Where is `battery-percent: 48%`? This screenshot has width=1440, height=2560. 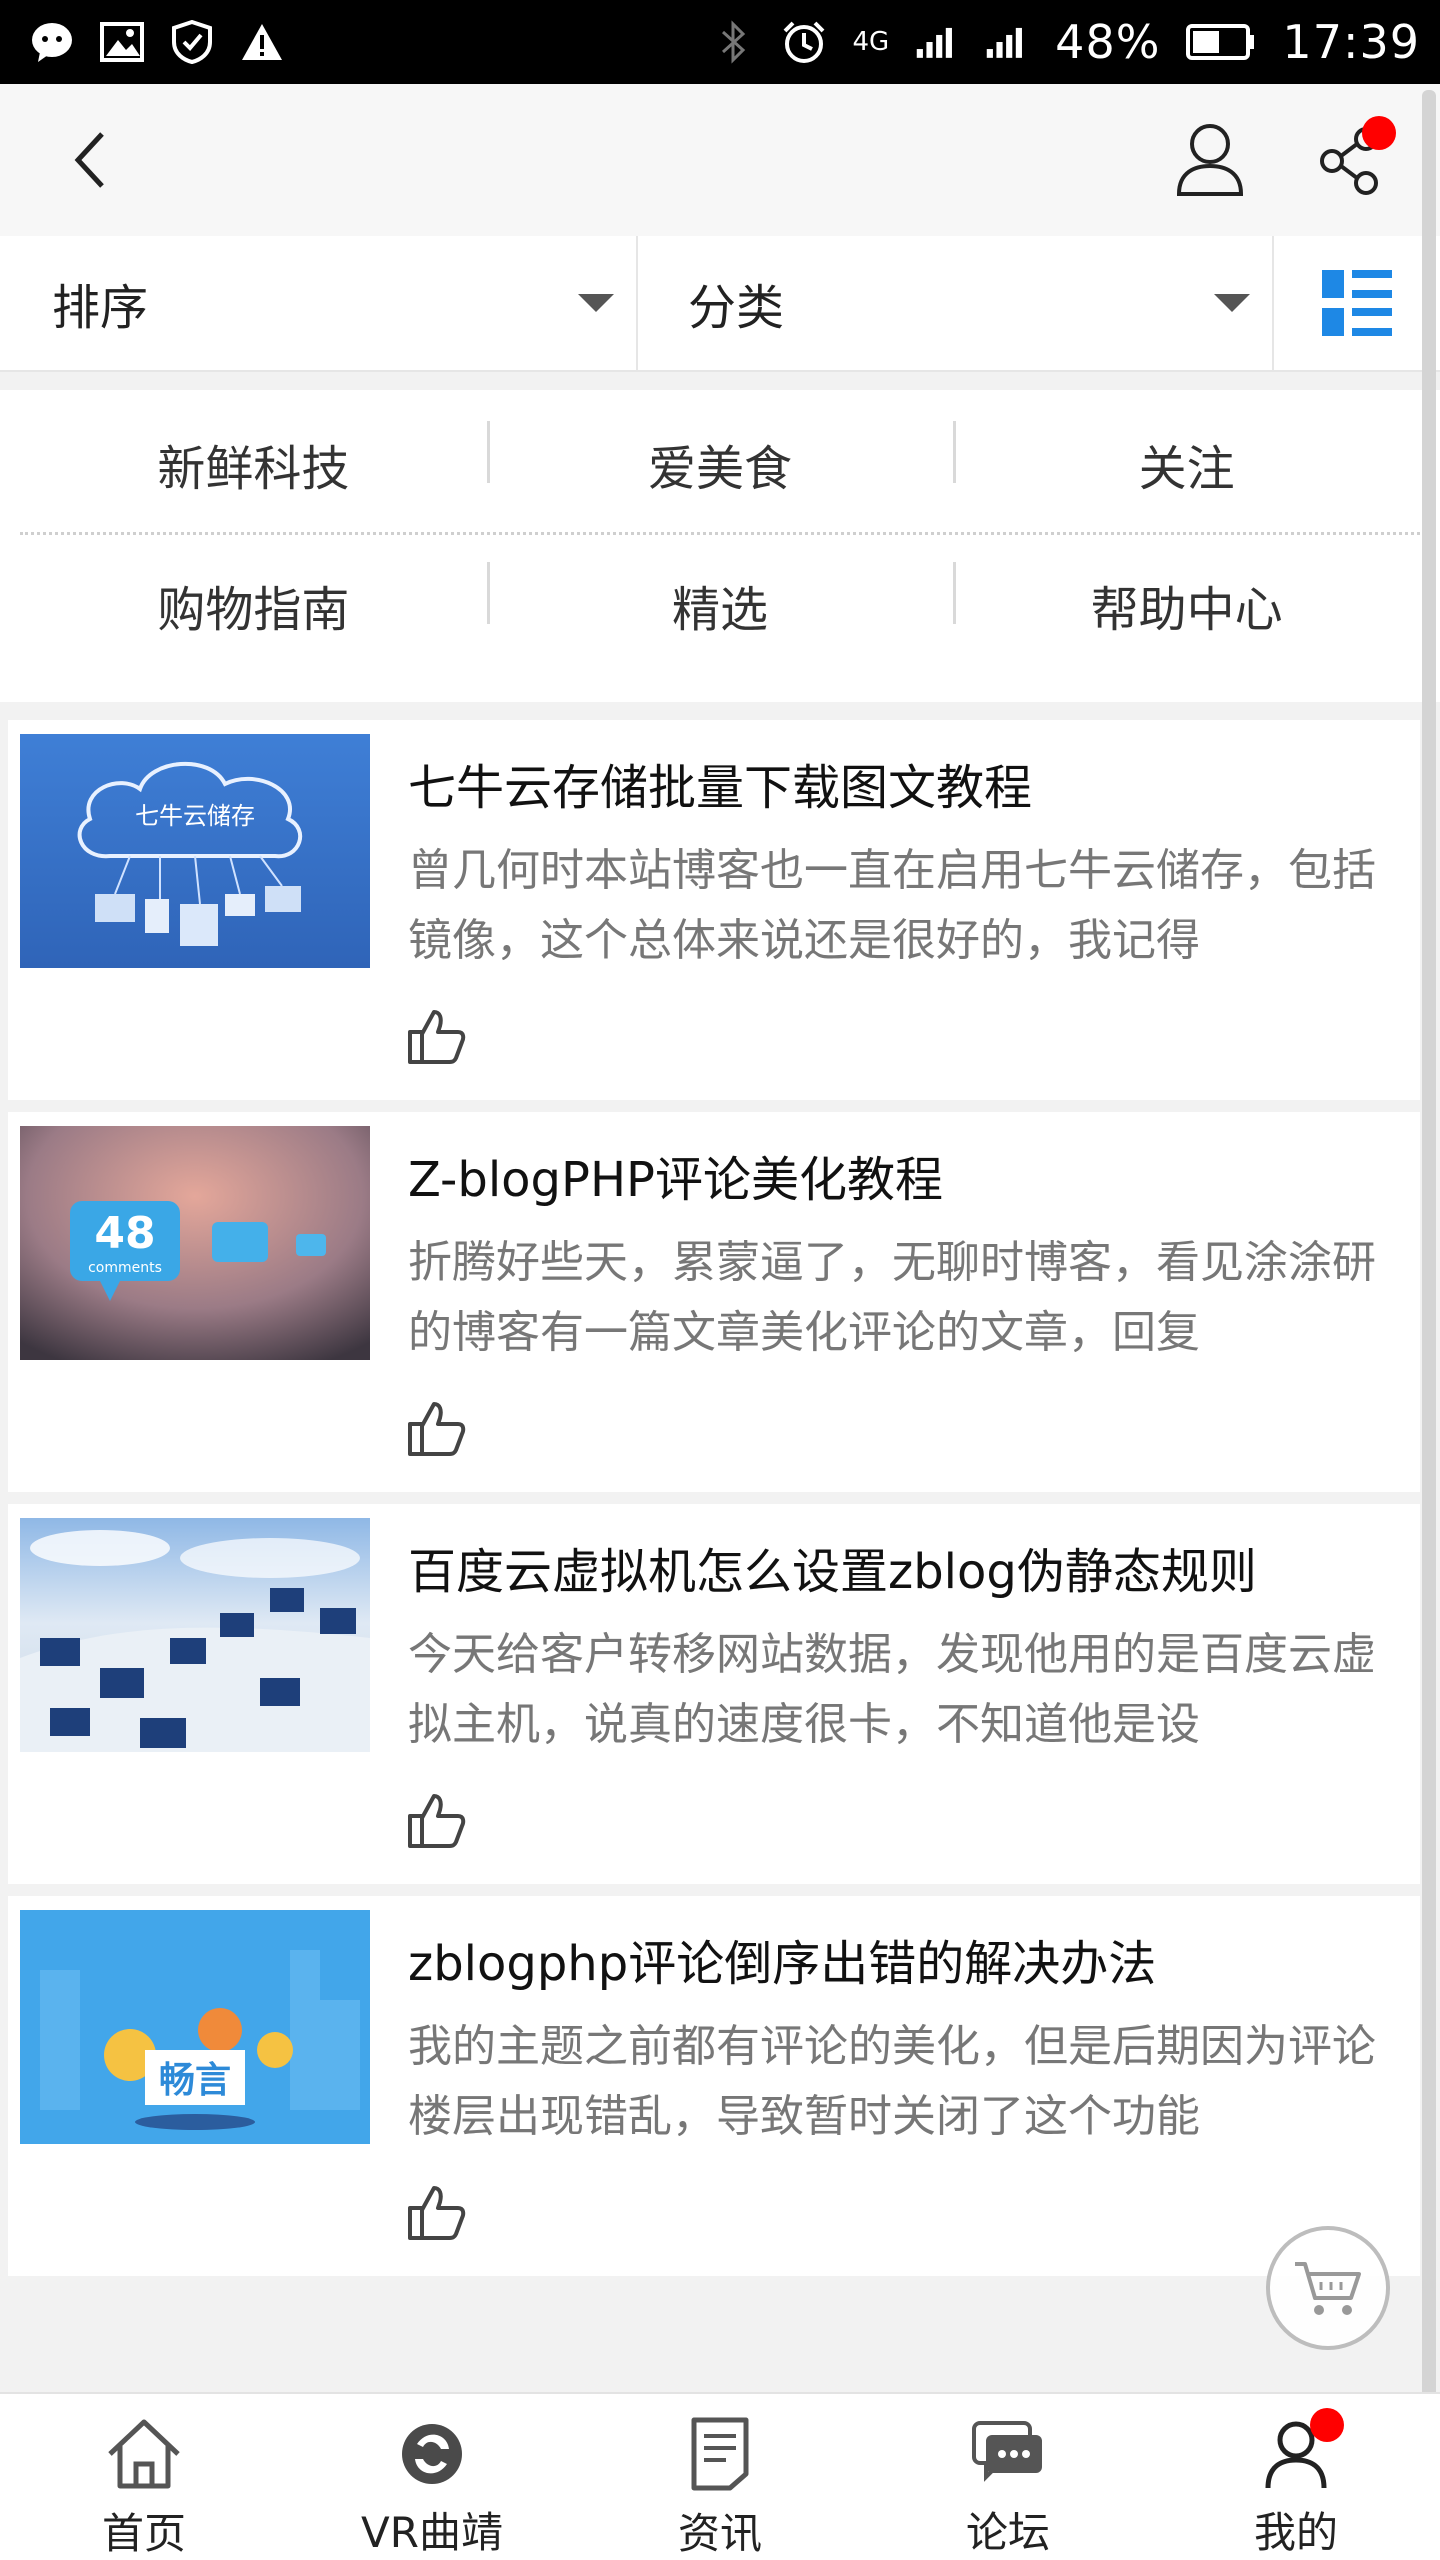
battery-percent: 48% is located at coordinates (1108, 42).